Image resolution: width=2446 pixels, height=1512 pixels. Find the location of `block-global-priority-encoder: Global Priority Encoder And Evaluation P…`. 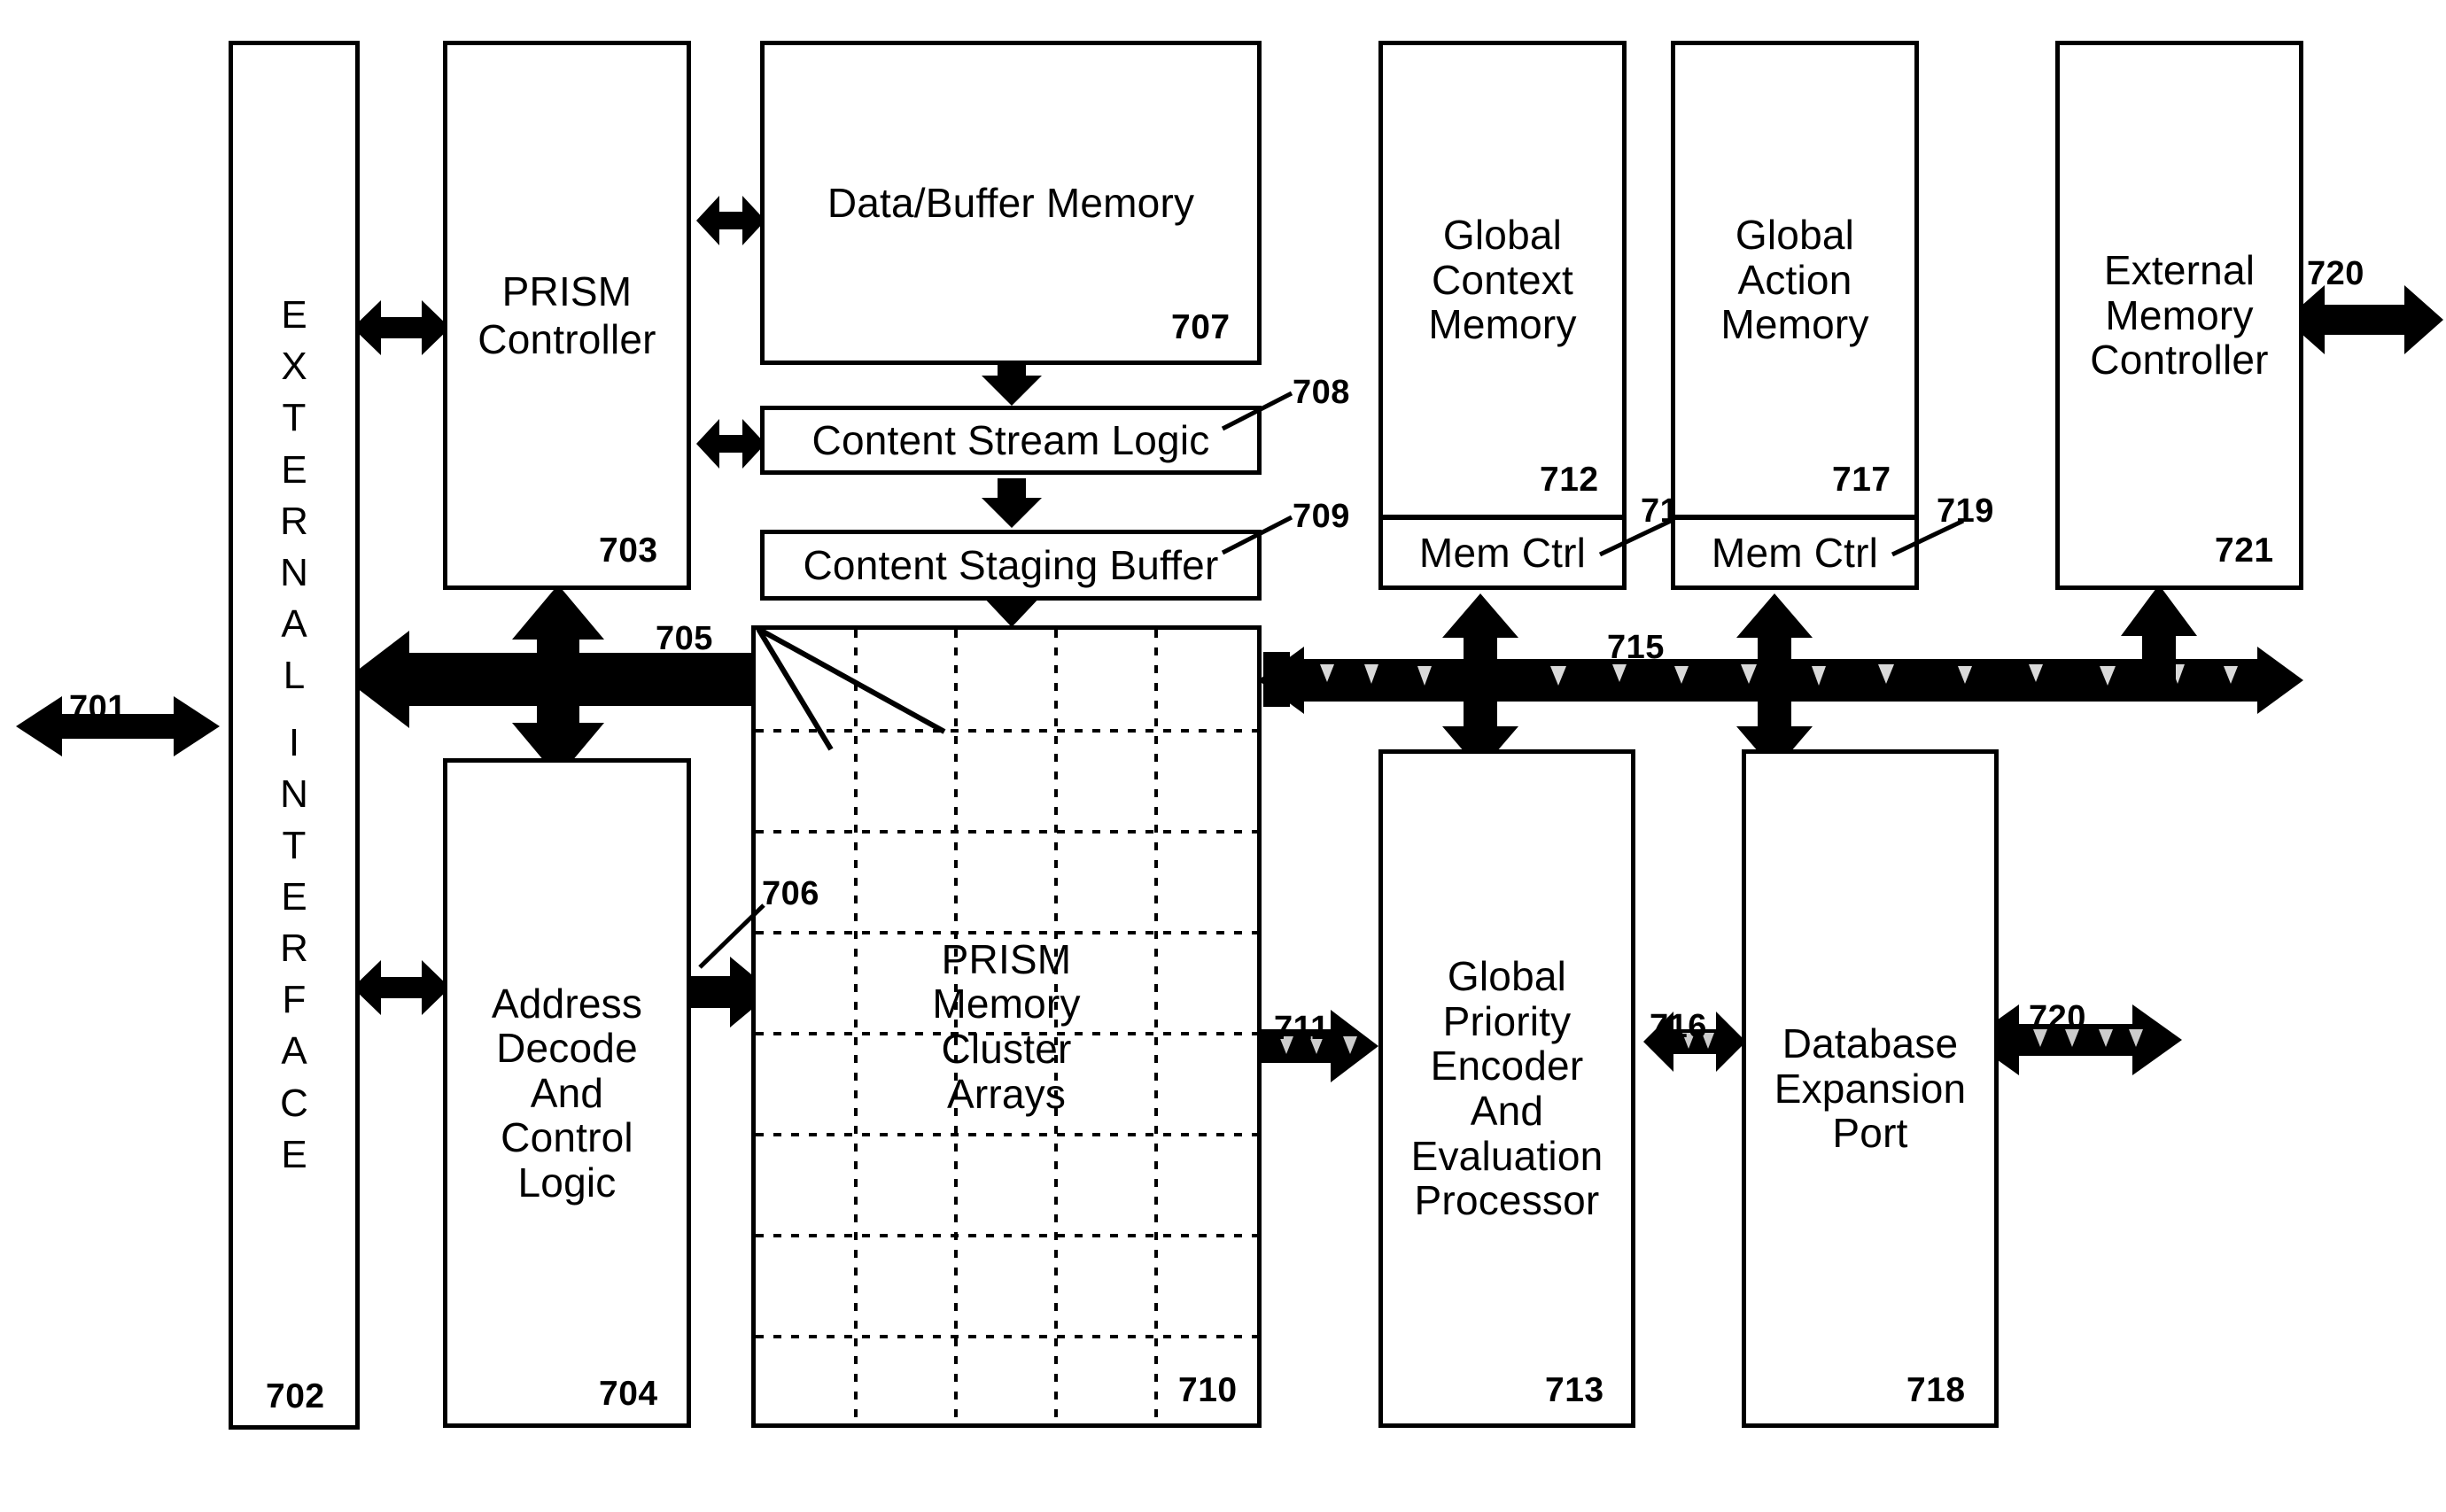

block-global-priority-encoder: Global Priority Encoder And Evaluation P… is located at coordinates (1506, 1088).